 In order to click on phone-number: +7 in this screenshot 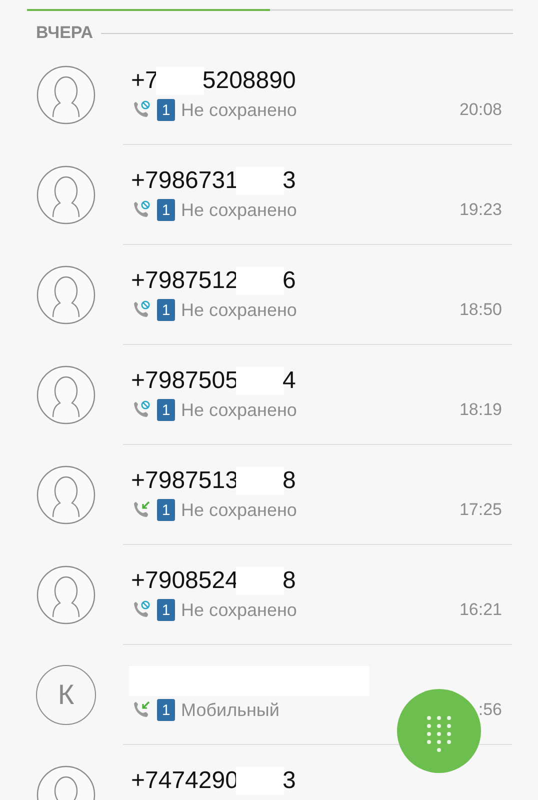, I will do `click(144, 81)`.